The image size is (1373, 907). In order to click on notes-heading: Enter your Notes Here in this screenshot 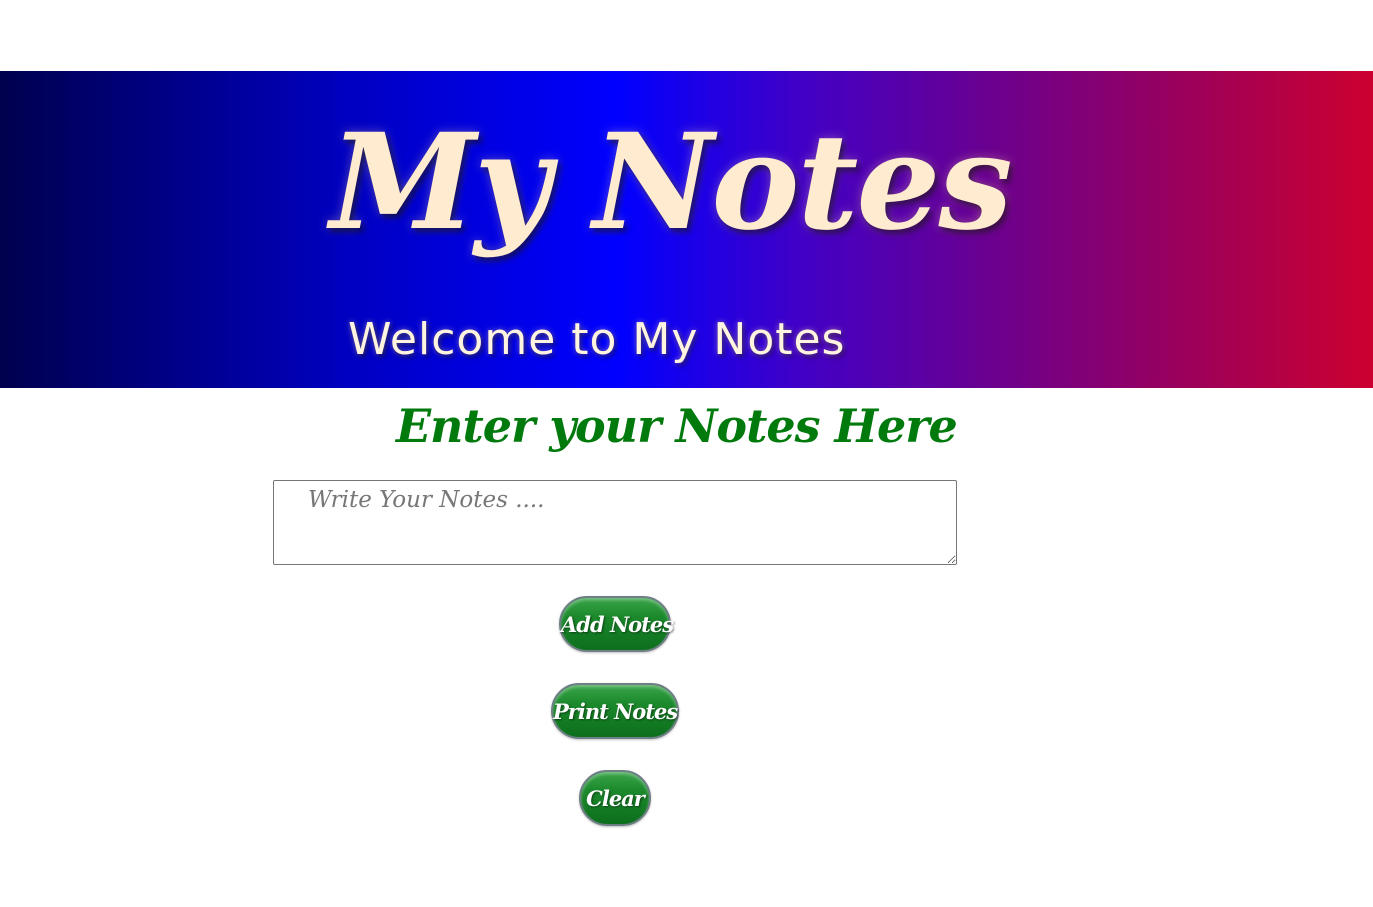, I will do `click(677, 426)`.